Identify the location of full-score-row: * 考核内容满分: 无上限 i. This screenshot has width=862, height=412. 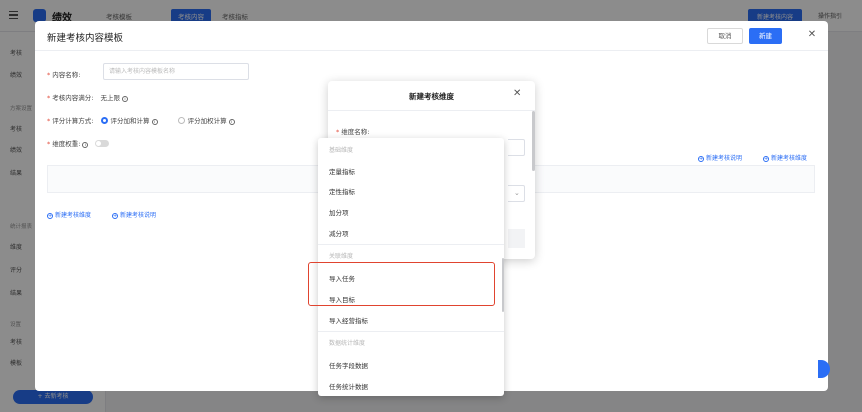
(88, 97).